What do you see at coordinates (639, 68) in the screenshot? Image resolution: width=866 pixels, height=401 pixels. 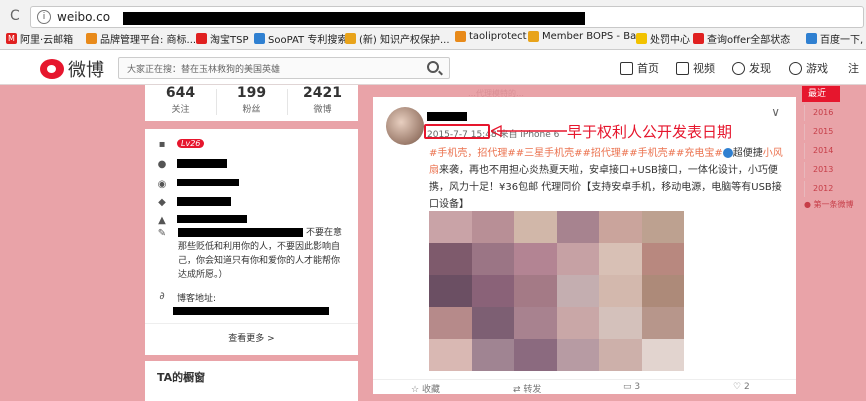 I see `nav-home: 首页` at bounding box center [639, 68].